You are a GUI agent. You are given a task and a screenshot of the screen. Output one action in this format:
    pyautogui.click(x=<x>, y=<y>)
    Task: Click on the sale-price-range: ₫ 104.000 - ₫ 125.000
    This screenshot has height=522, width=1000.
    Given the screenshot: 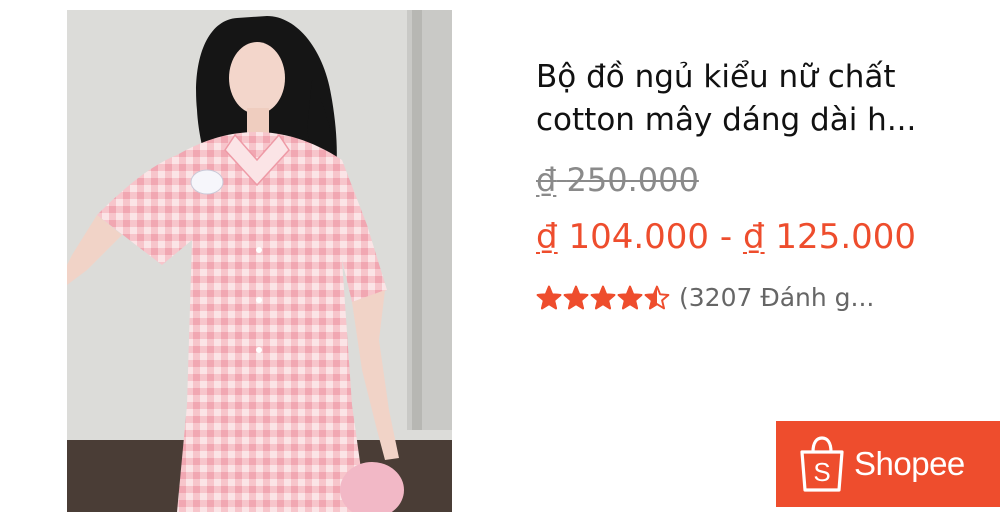 What is the action you would take?
    pyautogui.click(x=726, y=237)
    